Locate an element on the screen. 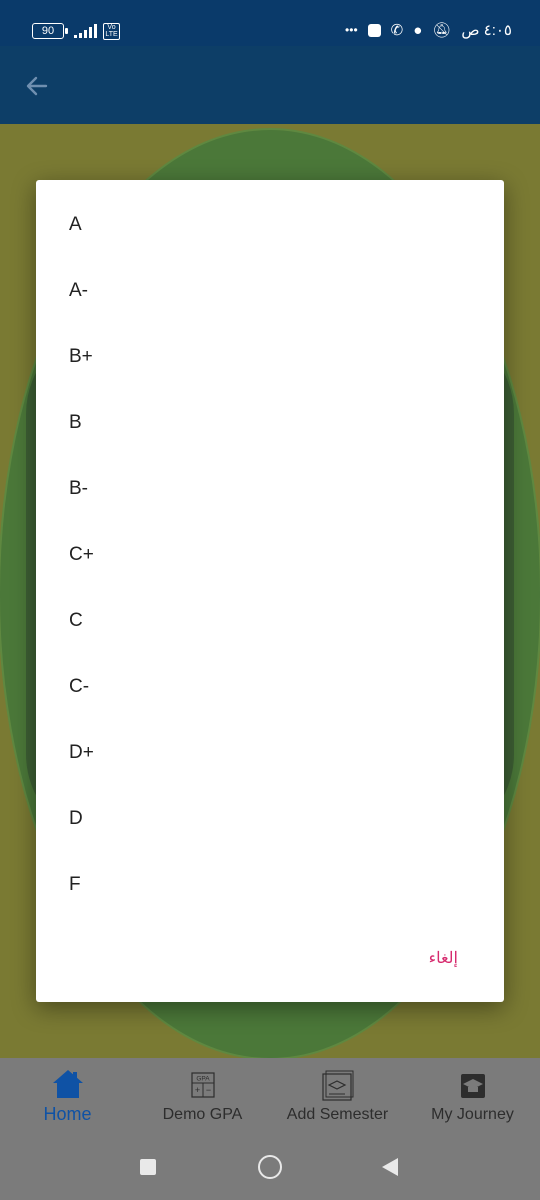 This screenshot has width=540, height=1200. grade-option-d-plus: D+ is located at coordinates (270, 753).